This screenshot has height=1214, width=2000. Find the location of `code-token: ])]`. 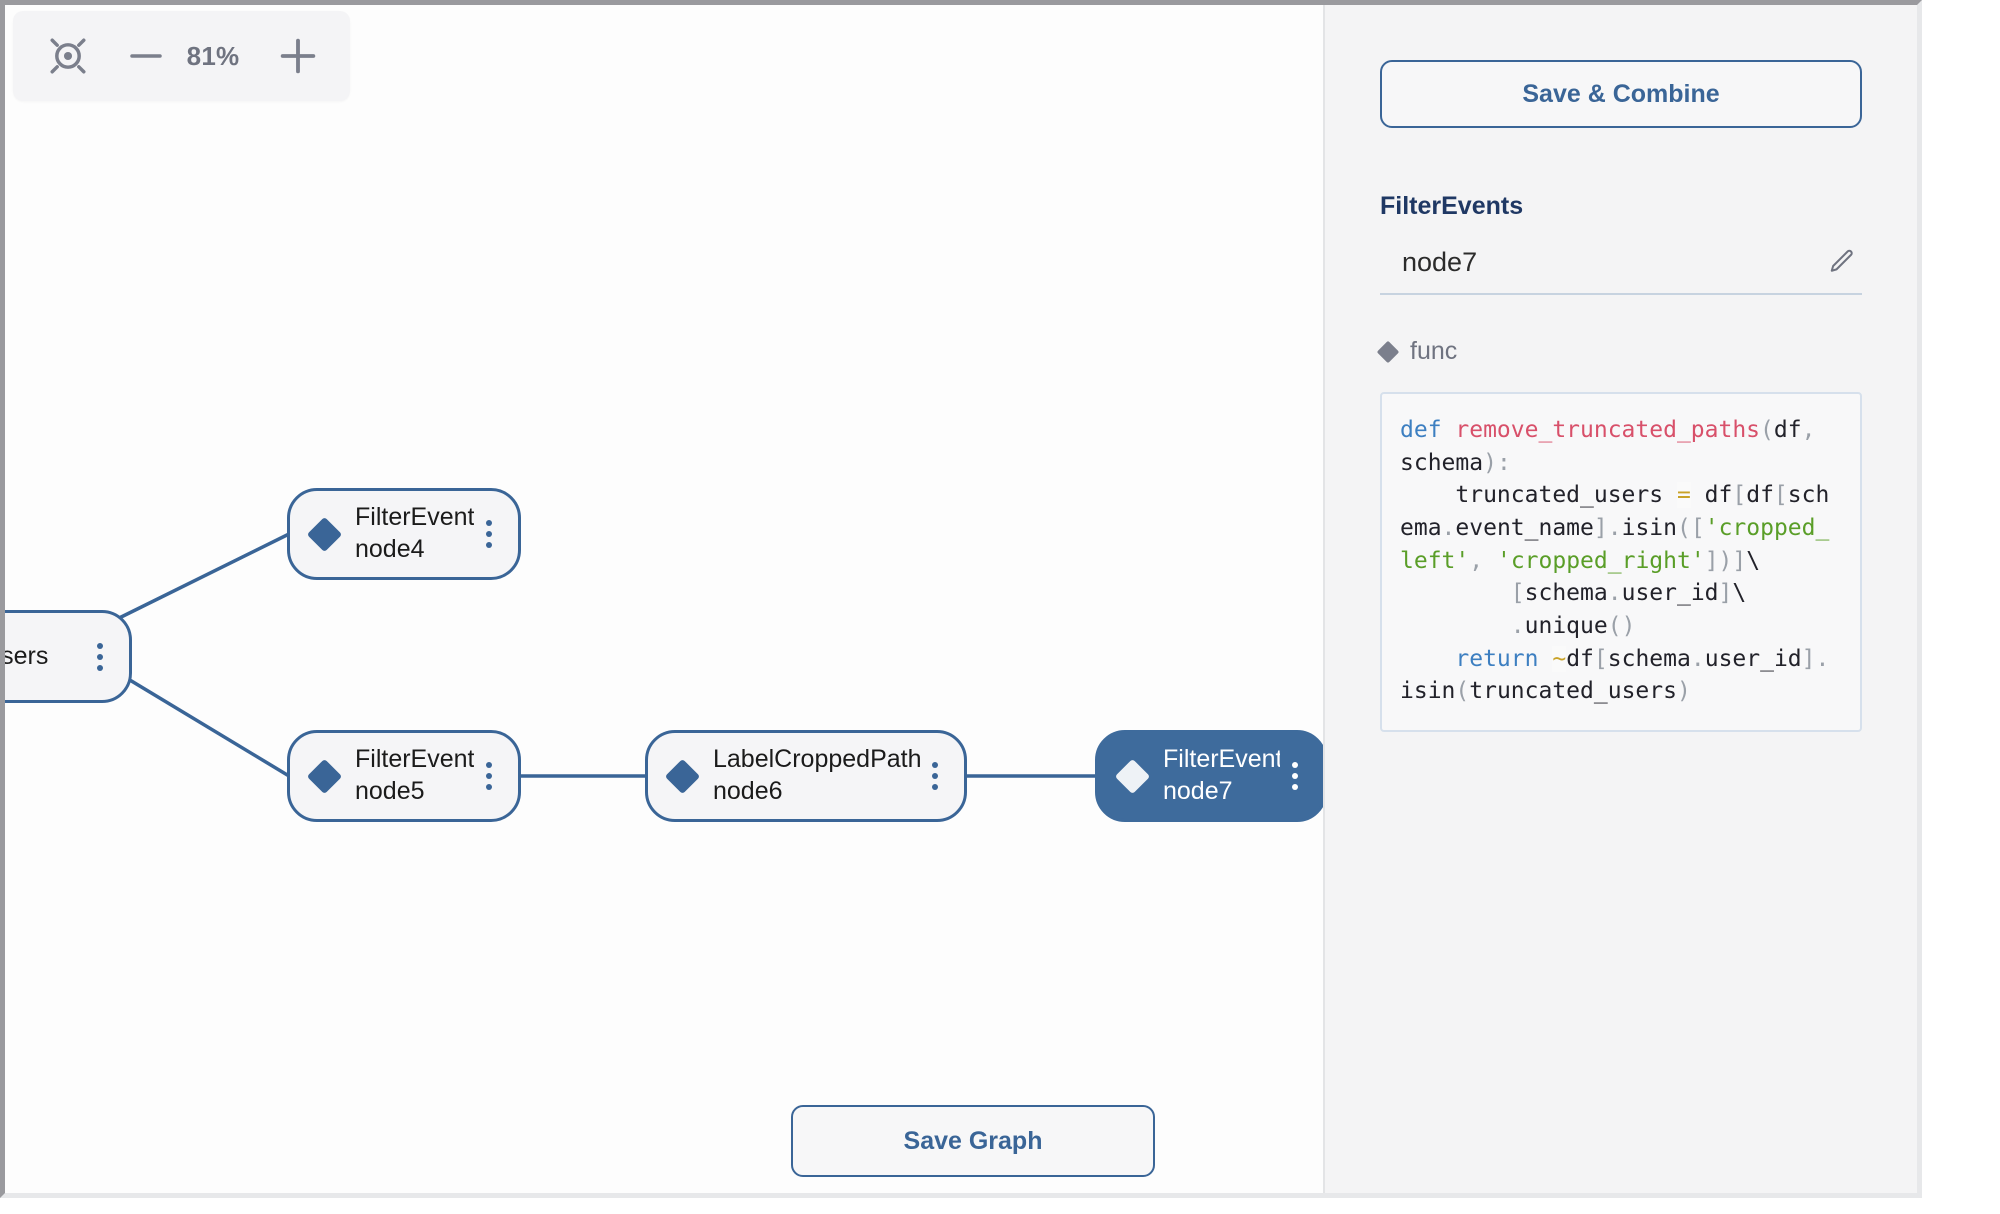

code-token: ])] is located at coordinates (1725, 560).